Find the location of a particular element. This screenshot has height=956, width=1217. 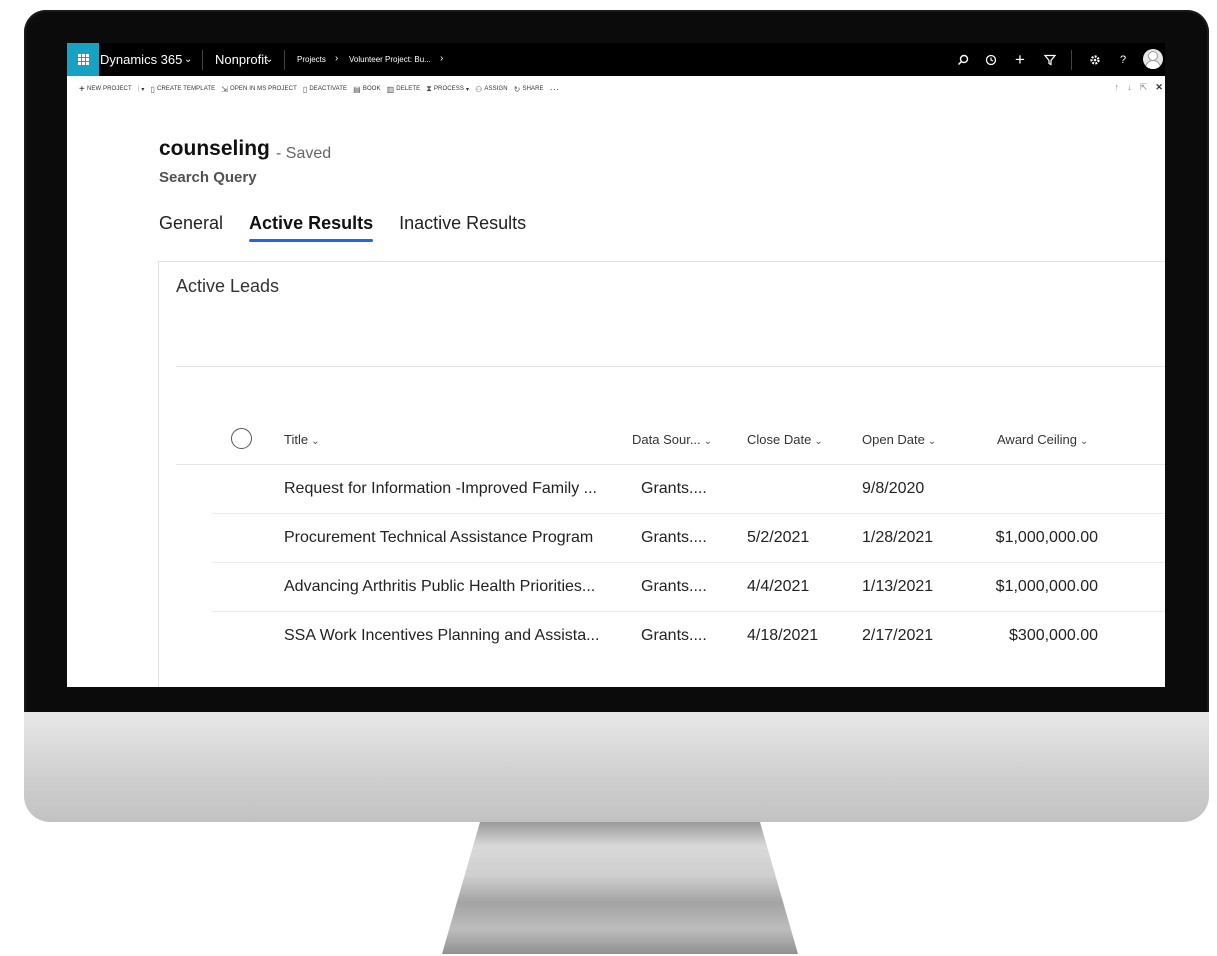

share-button: ↻ SHARE is located at coordinates (529, 89).